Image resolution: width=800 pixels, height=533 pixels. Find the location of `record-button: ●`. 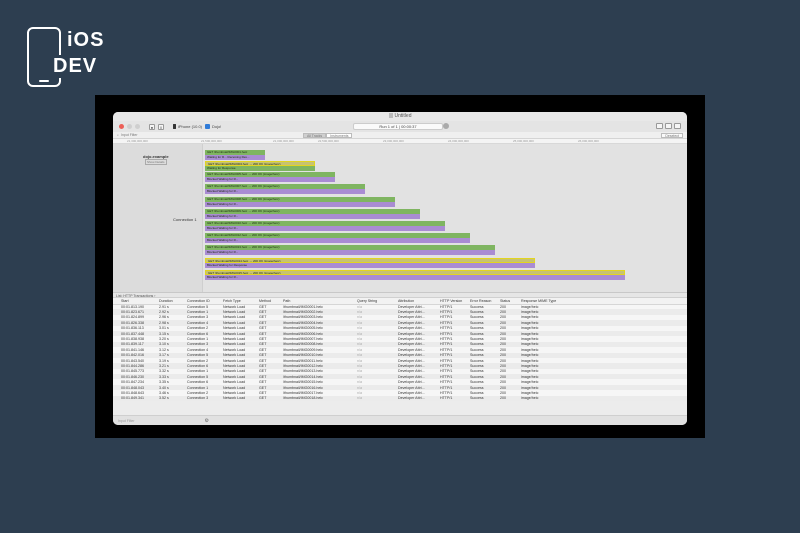

record-button: ● is located at coordinates (152, 126).